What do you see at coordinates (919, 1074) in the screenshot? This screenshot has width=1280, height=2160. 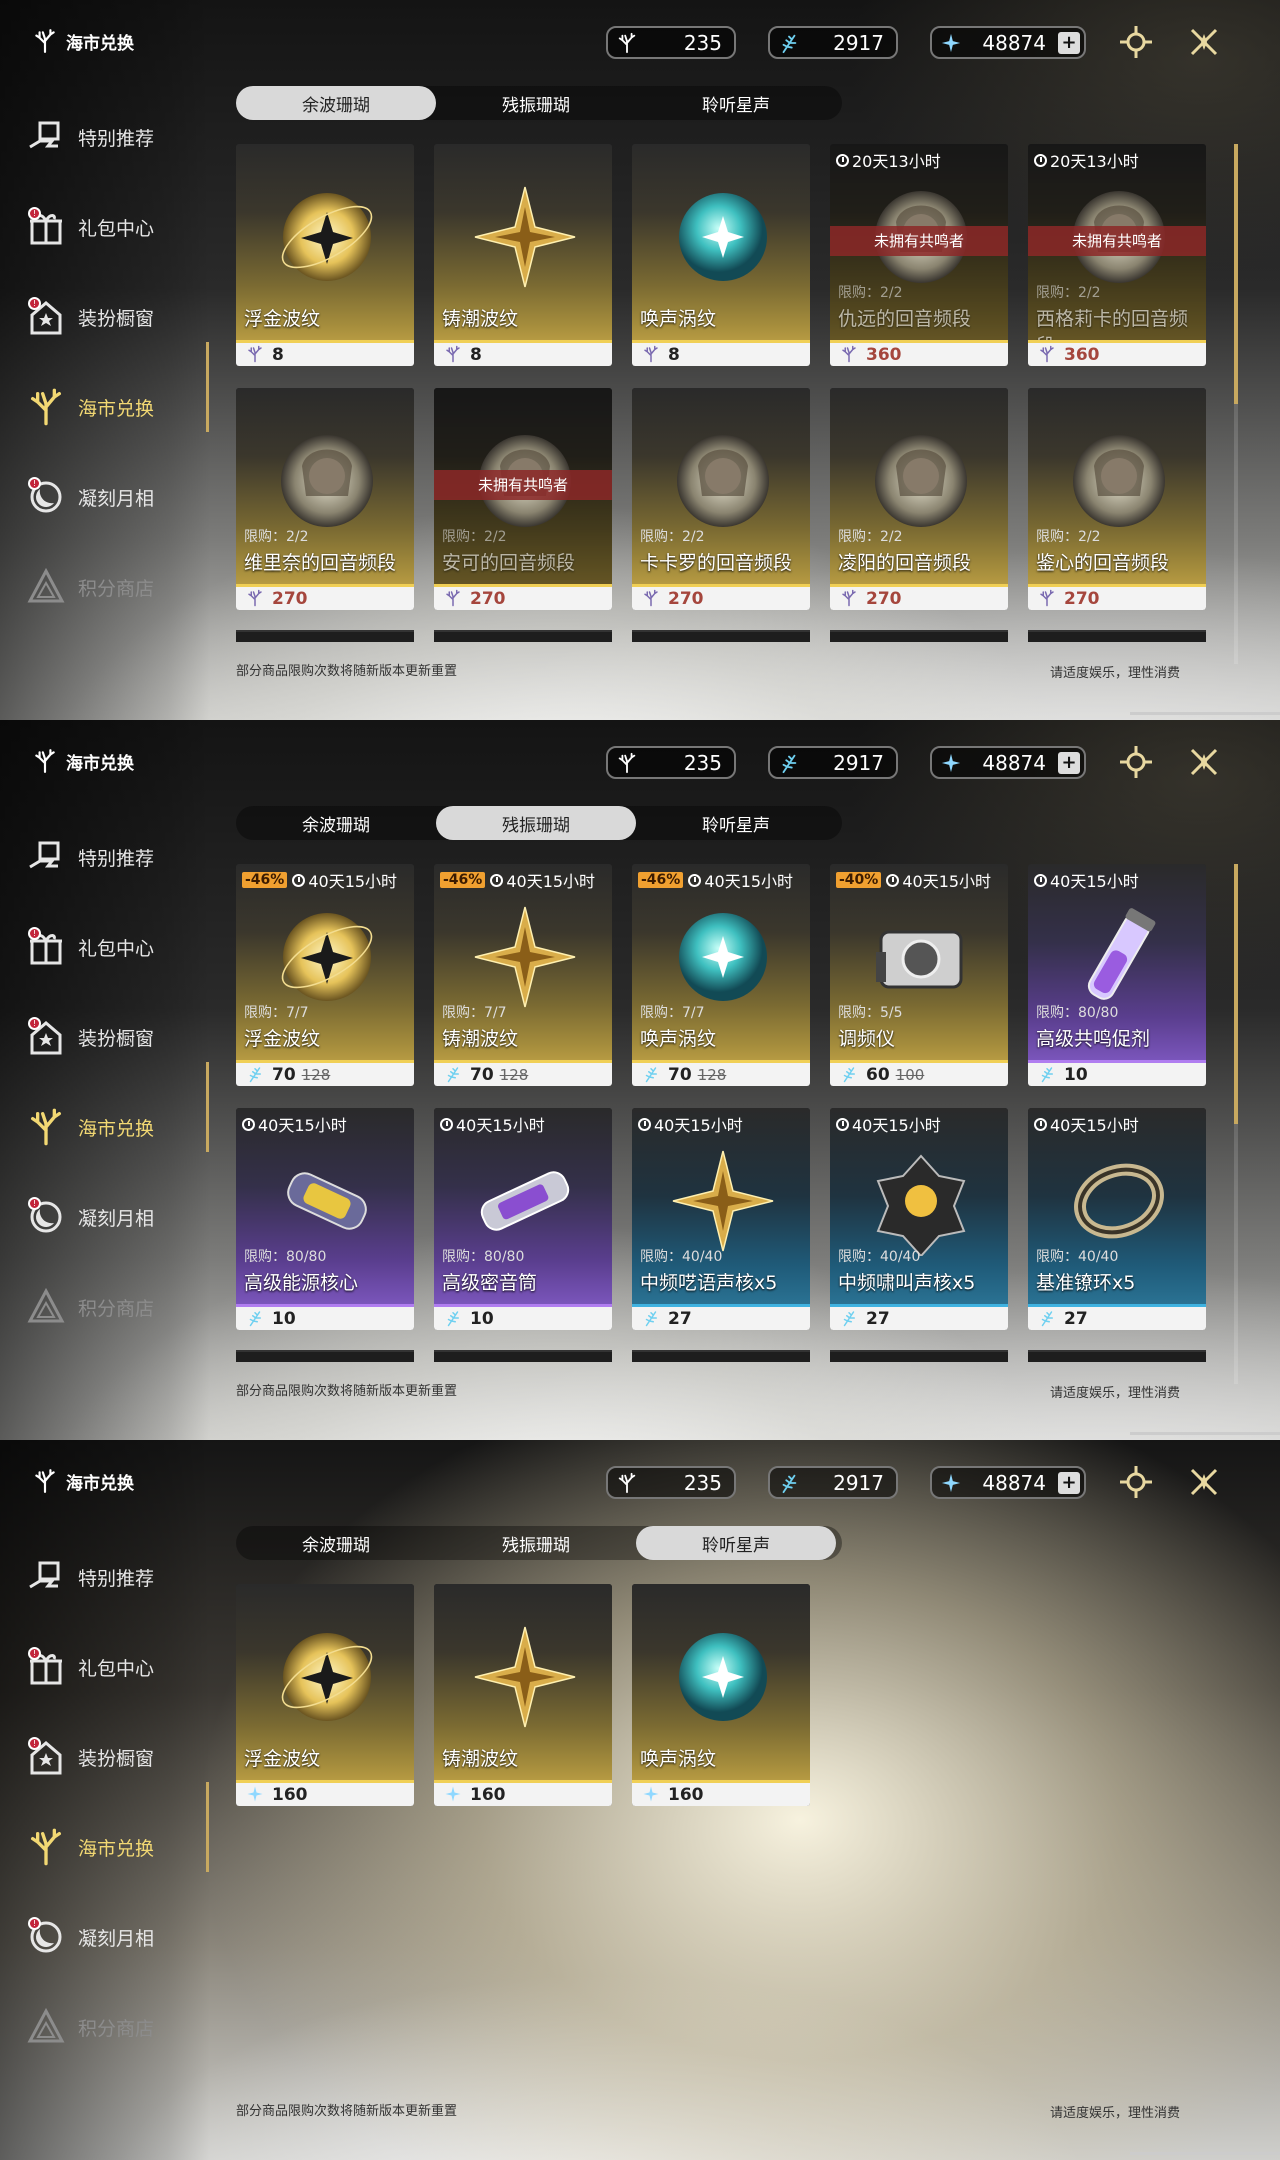 I see `price: 60 100` at bounding box center [919, 1074].